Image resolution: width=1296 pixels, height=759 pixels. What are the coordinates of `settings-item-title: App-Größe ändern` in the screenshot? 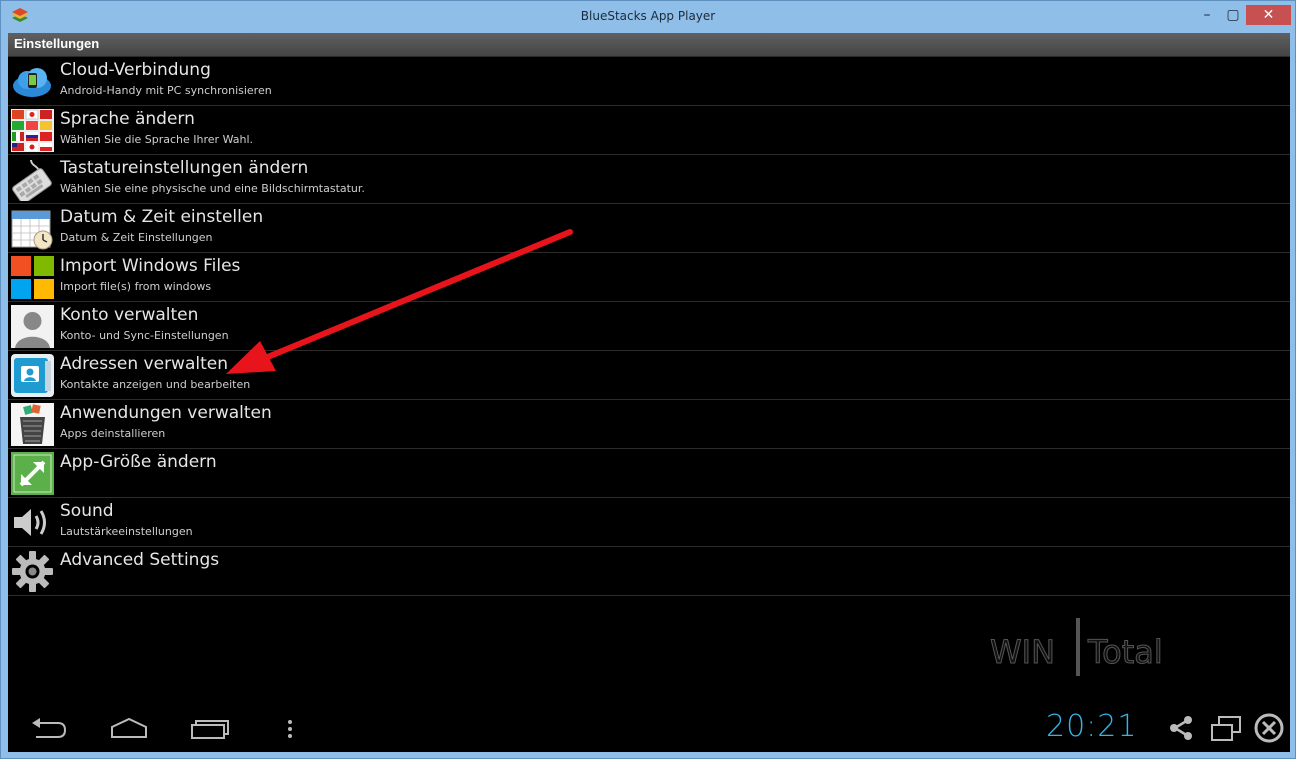 It's located at (138, 462).